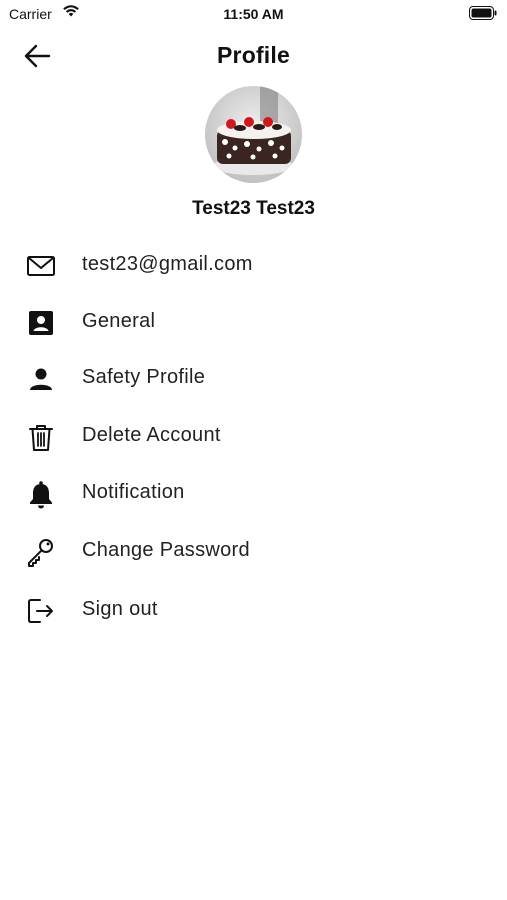 Image resolution: width=507 pixels, height=900 pixels. Describe the element at coordinates (41, 323) in the screenshot. I see `contact-card-icon` at that location.